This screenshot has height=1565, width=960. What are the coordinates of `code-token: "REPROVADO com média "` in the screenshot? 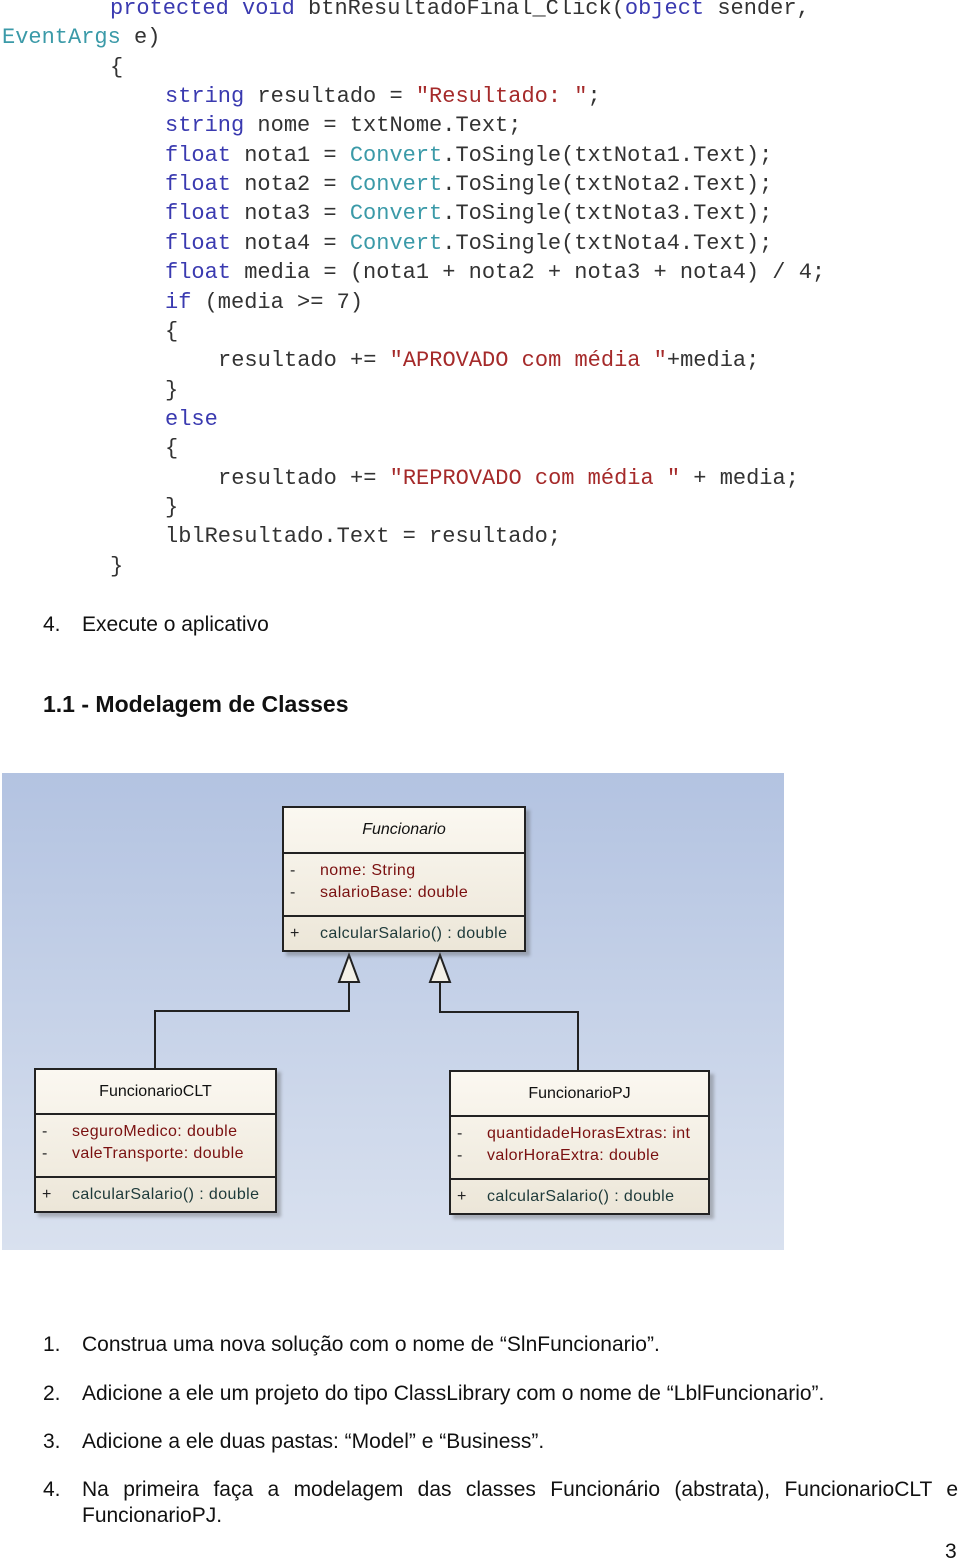 It's located at (535, 478).